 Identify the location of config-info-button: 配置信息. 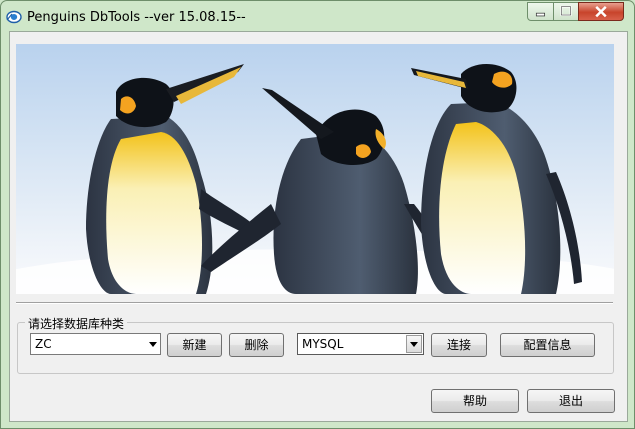
(547, 345).